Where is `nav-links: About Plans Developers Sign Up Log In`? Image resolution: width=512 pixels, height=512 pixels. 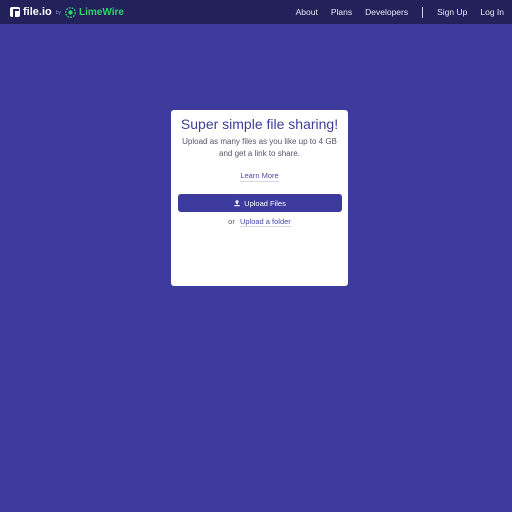
nav-links: About Plans Developers Sign Up Log In is located at coordinates (400, 12).